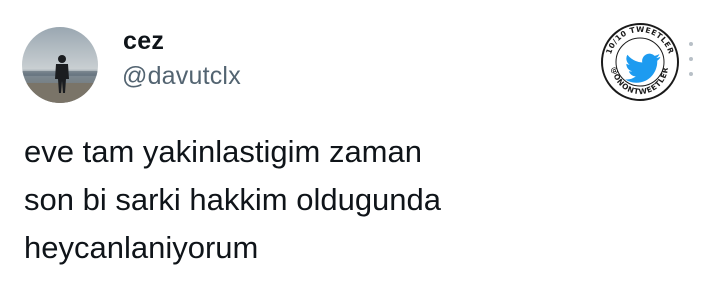 The height and width of the screenshot is (300, 727). Describe the element at coordinates (233, 199) in the screenshot. I see `tweet-line: son bi sarki hakkim oldugunda` at that location.